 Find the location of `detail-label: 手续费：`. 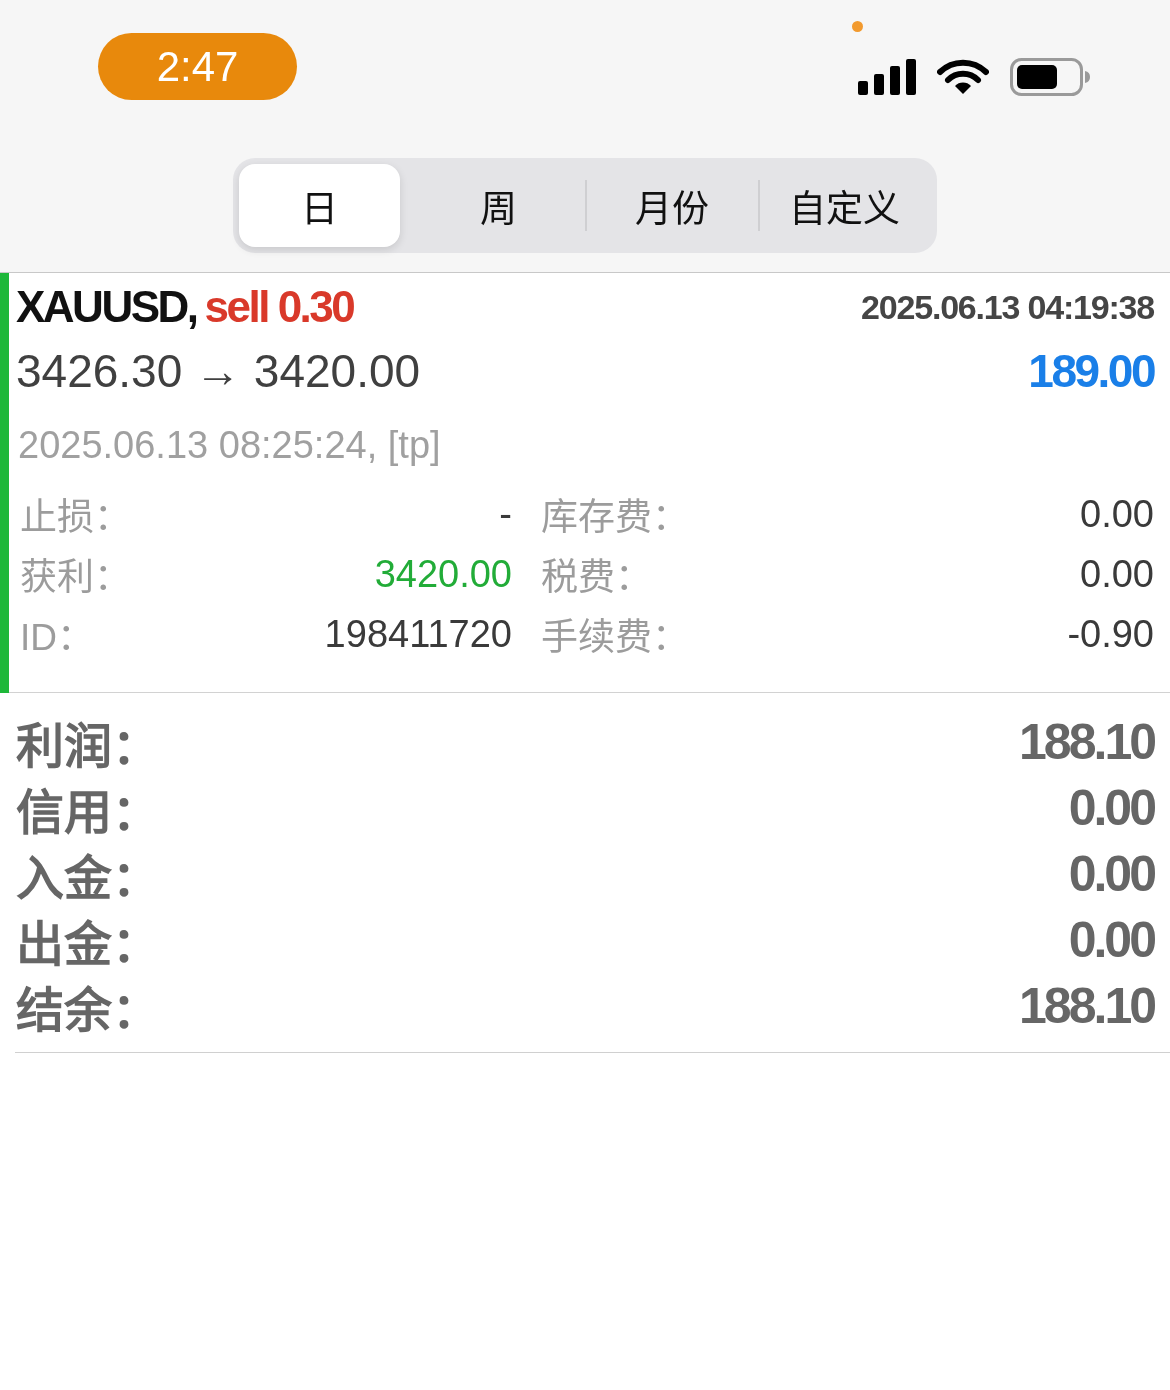

detail-label: 手续费： is located at coordinates (615, 638).